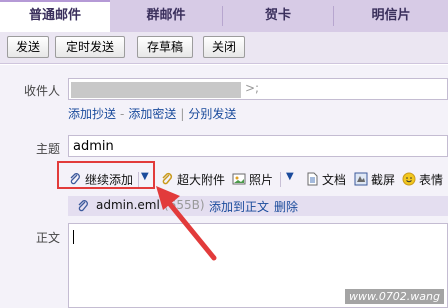 The width and height of the screenshot is (448, 308). What do you see at coordinates (168, 198) in the screenshot?
I see `arrow-head` at bounding box center [168, 198].